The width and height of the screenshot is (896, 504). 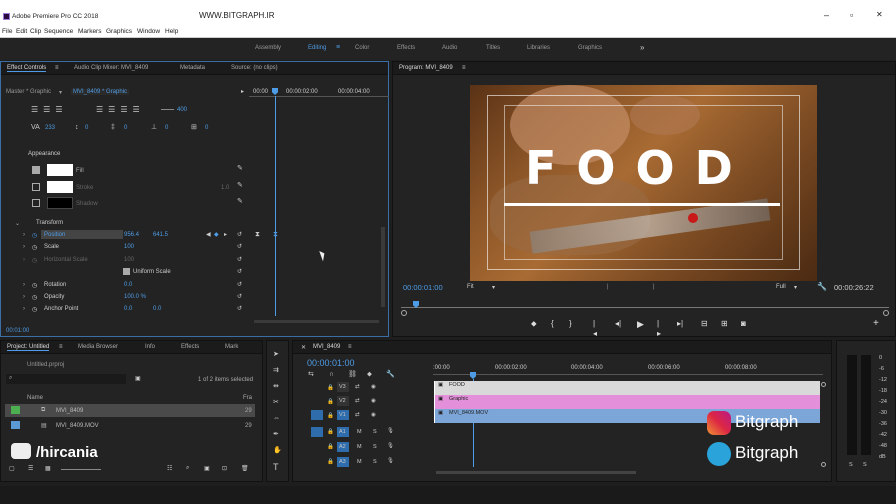 What do you see at coordinates (464, 68) in the screenshot?
I see `program-menu-icon: ≡` at bounding box center [464, 68].